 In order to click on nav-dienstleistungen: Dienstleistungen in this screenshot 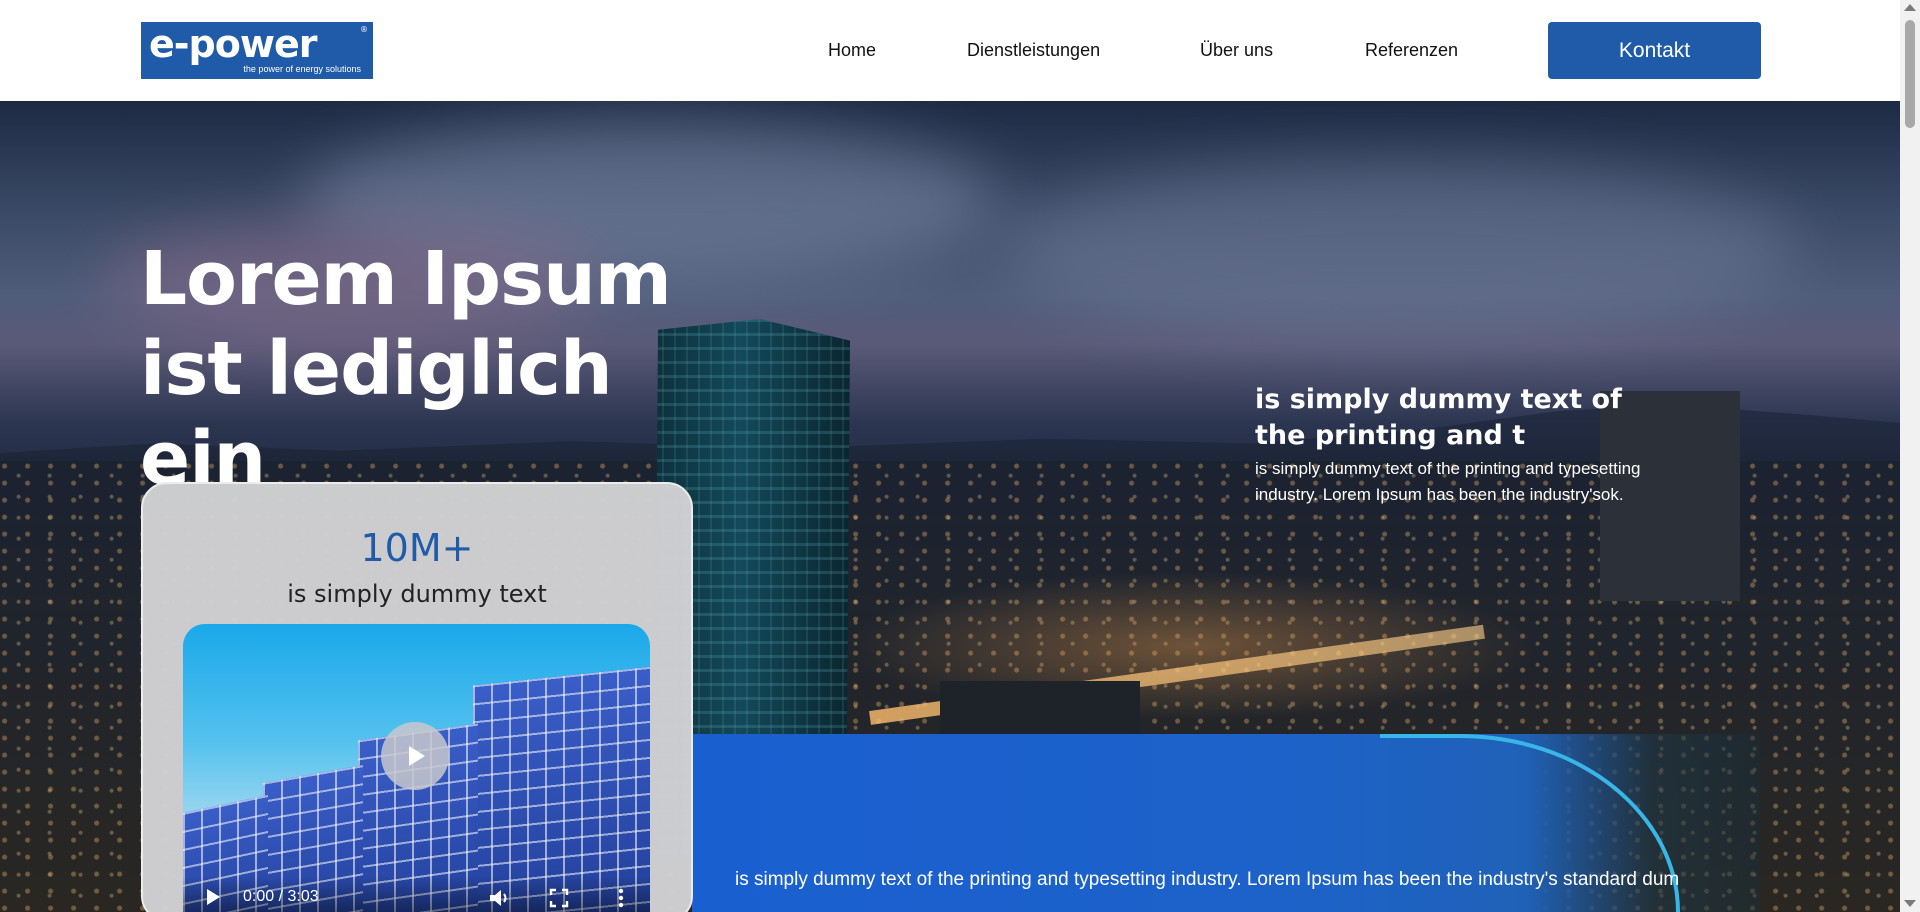, I will do `click(1033, 50)`.